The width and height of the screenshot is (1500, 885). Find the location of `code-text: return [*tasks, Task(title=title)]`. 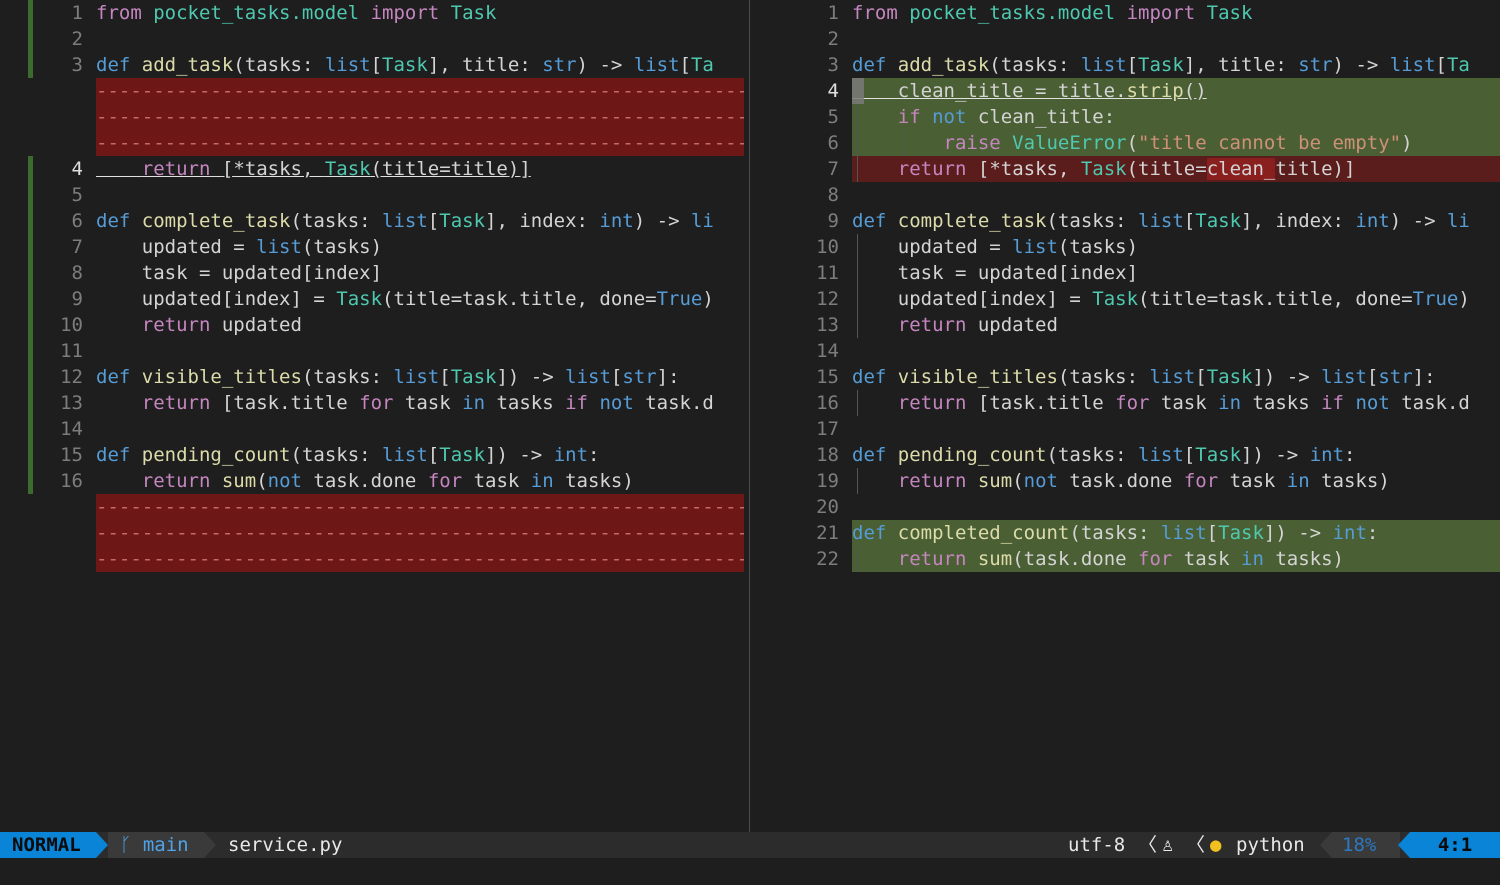

code-text: return [*tasks, Task(title=title)] is located at coordinates (420, 169).